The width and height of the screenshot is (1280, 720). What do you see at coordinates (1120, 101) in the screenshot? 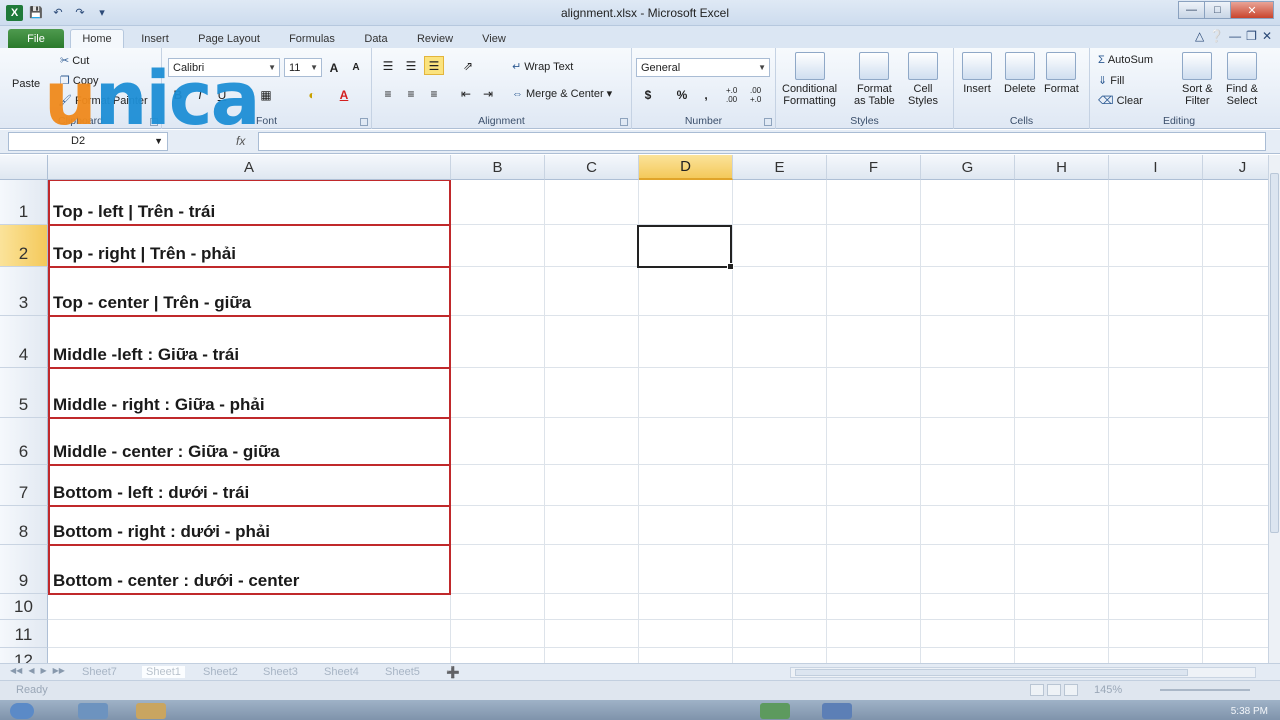
I see `clear-button: ⌫ Clear` at bounding box center [1120, 101].